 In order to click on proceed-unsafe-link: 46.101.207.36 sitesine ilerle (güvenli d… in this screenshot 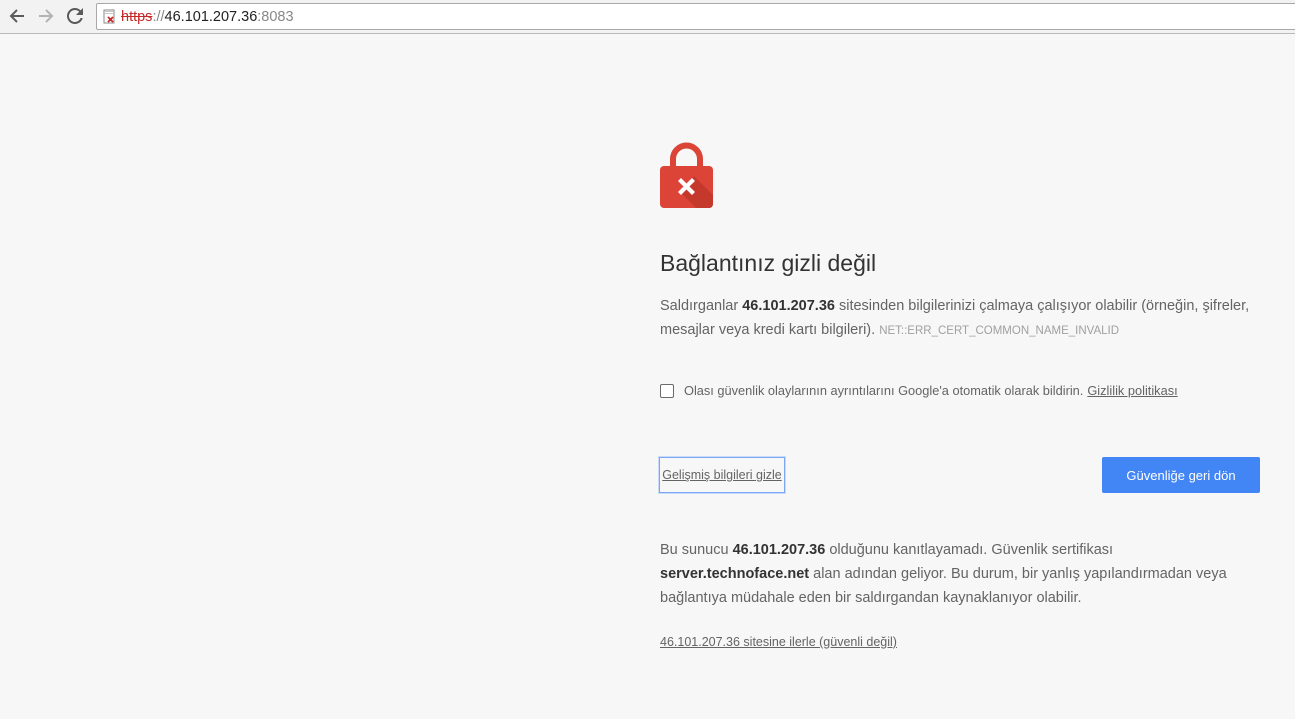, I will do `click(778, 642)`.